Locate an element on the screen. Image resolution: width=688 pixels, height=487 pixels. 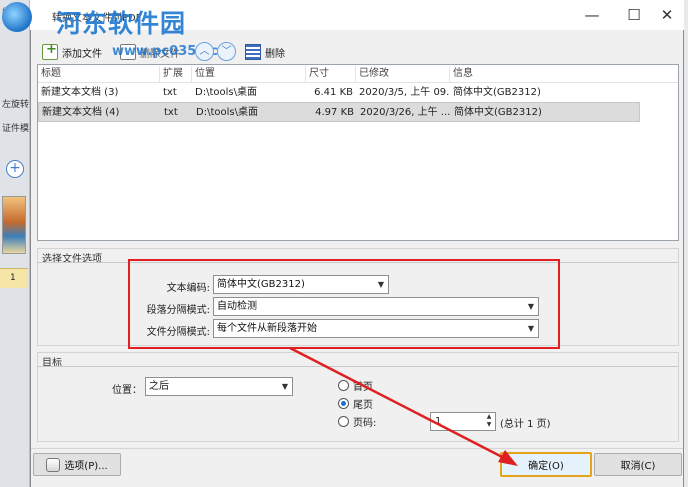
page-number-value: 1 is located at coordinates (438, 421).